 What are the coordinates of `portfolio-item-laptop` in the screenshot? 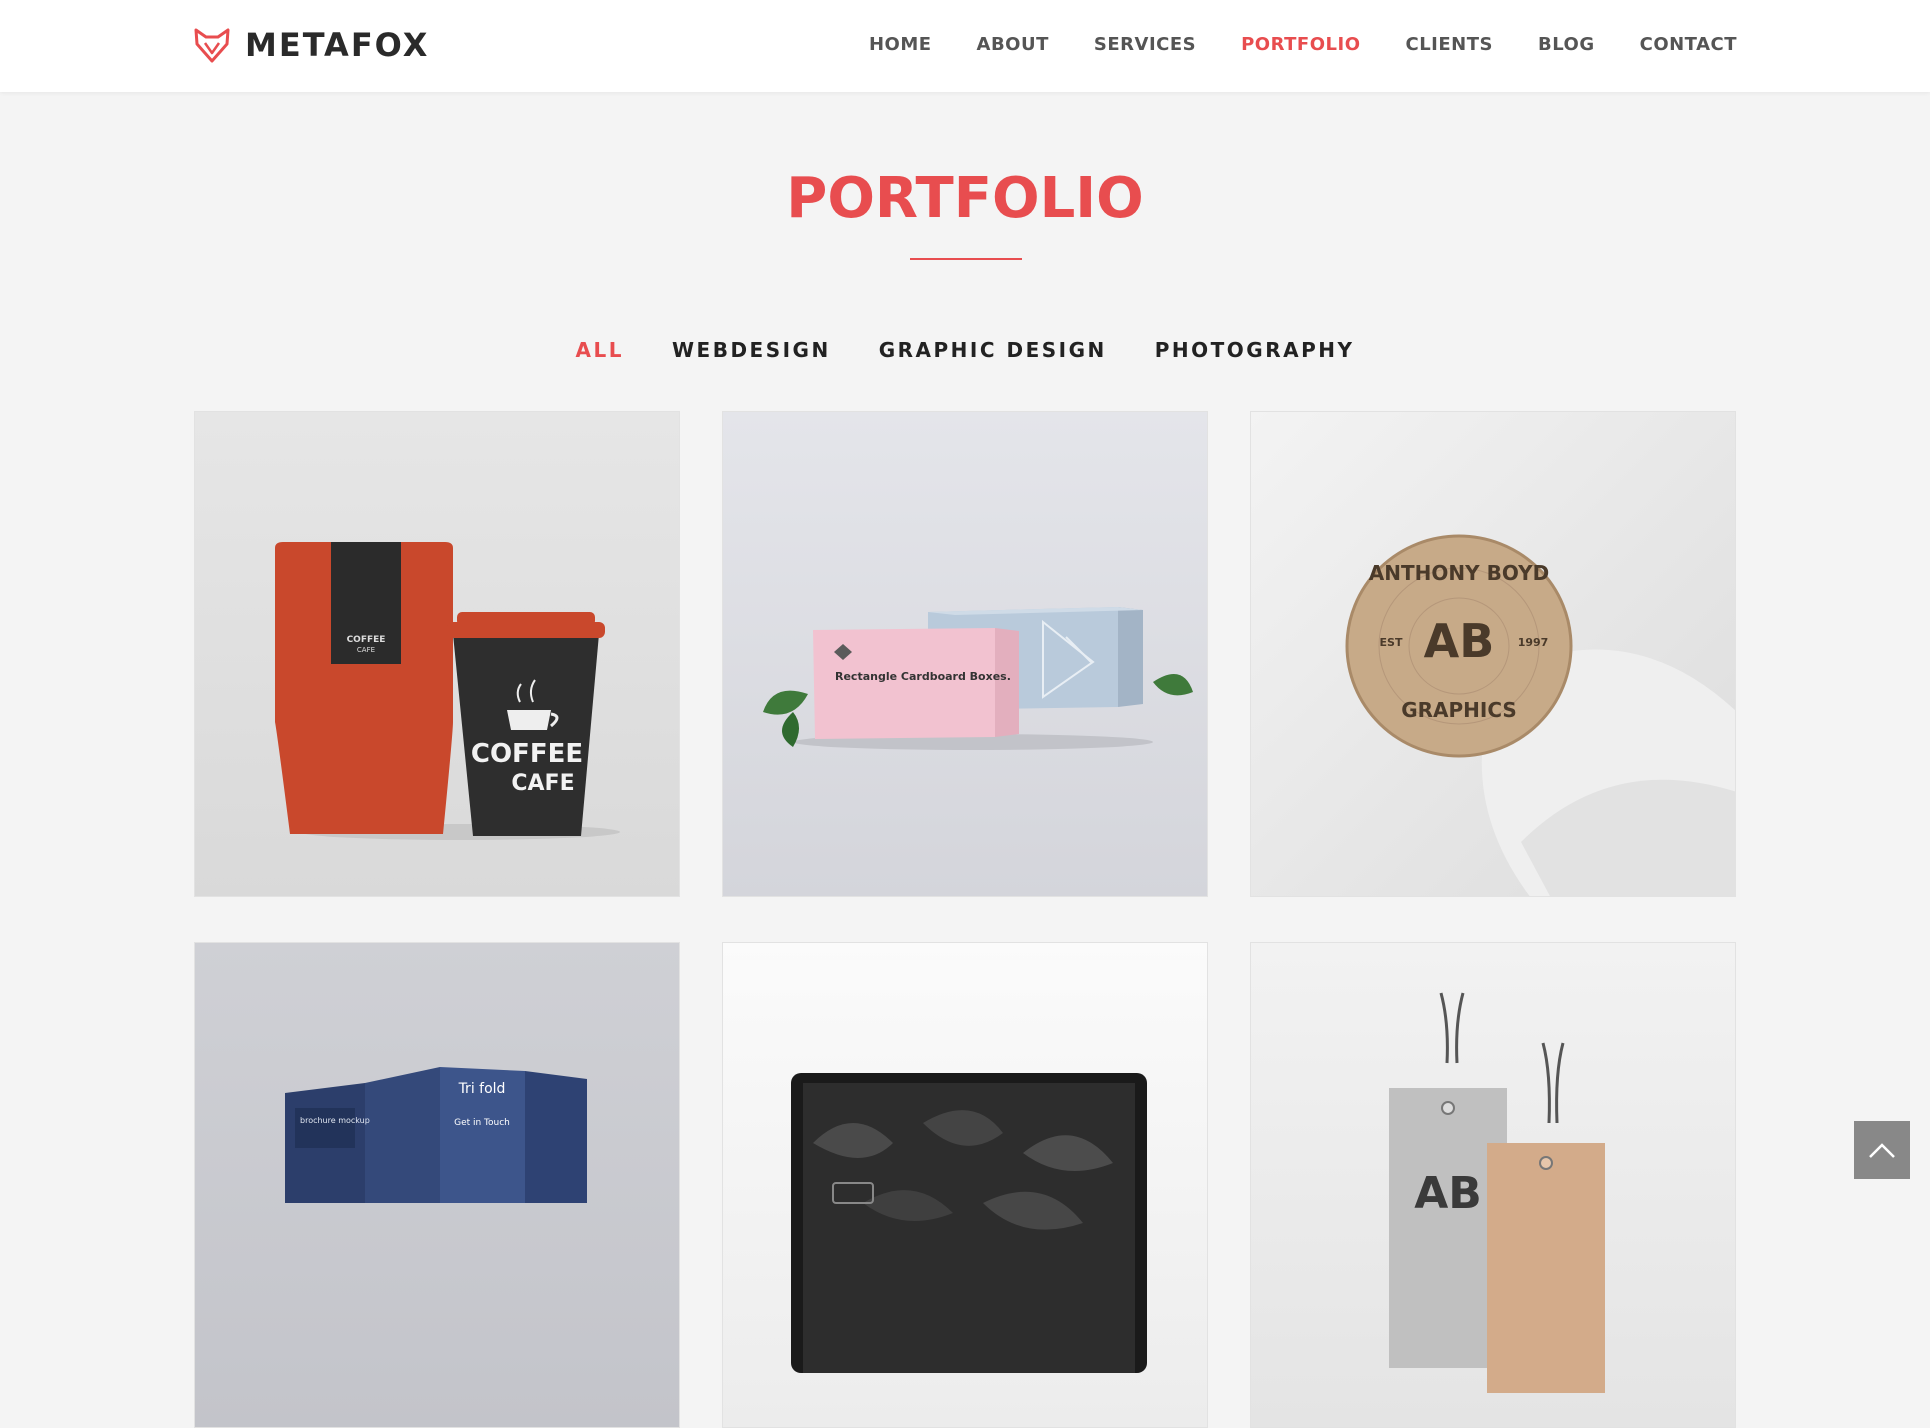 It's located at (965, 1185).